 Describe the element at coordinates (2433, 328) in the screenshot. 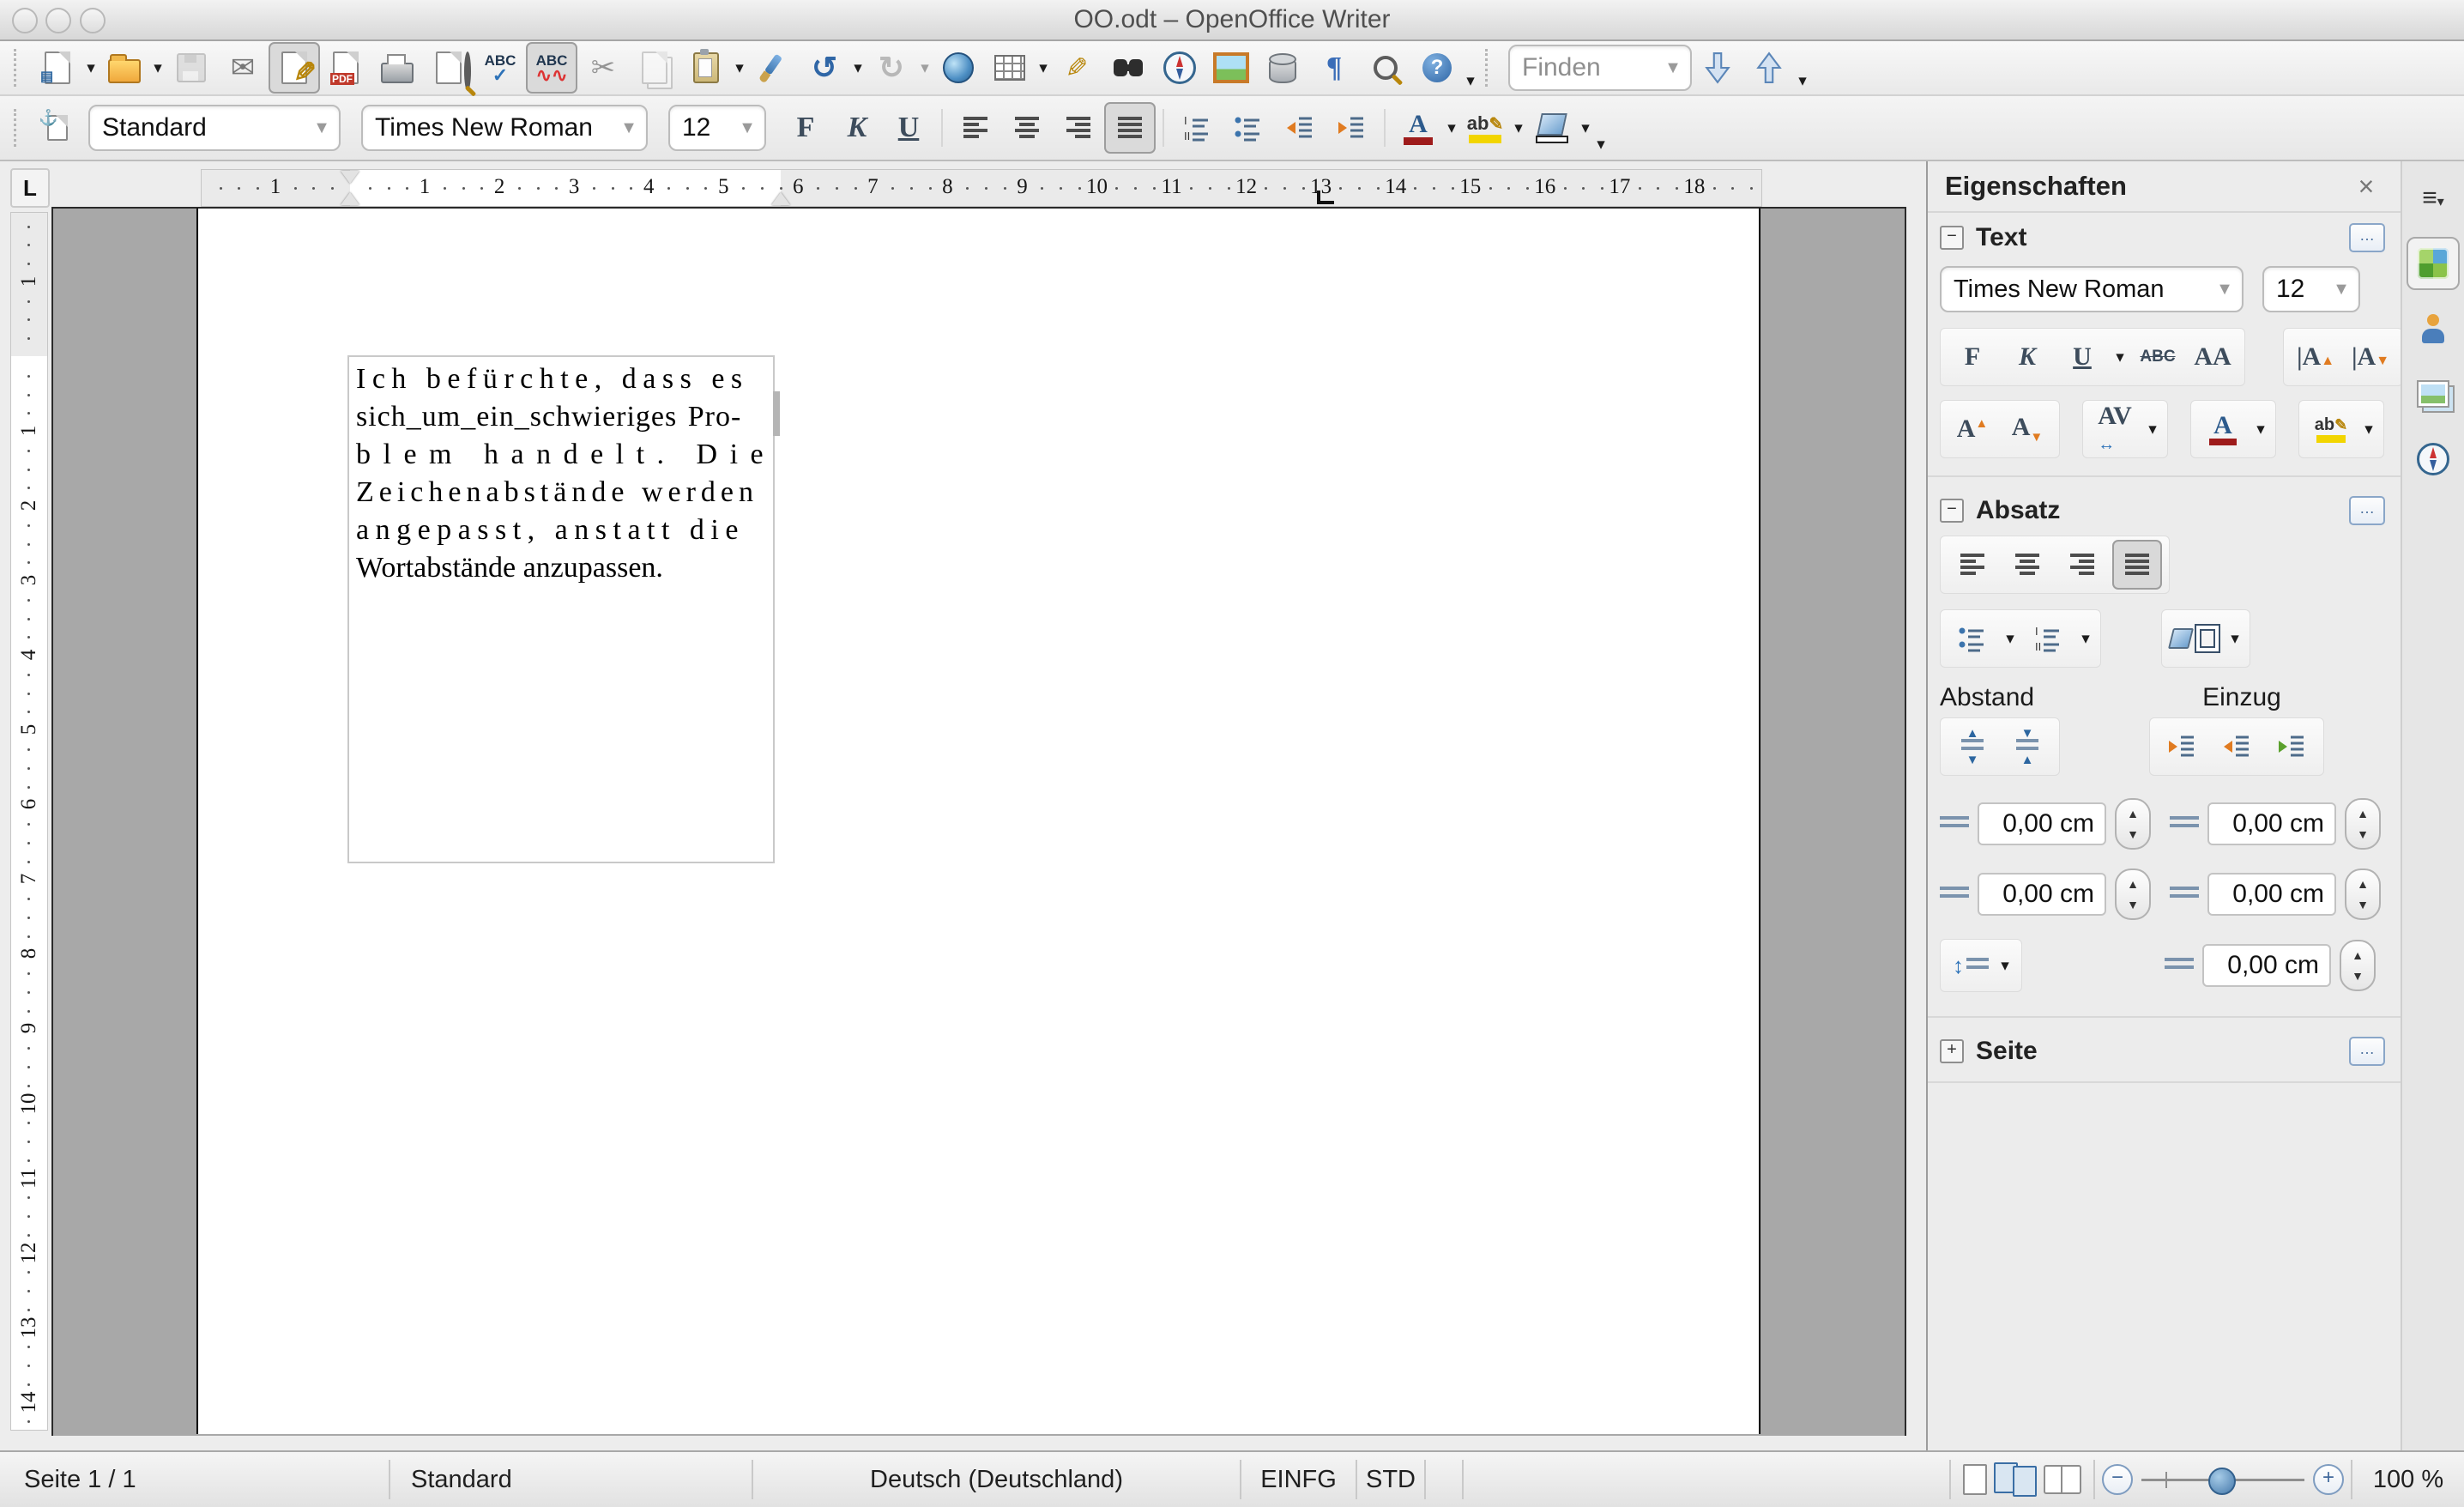

I see `sidebar-tab-styles` at that location.